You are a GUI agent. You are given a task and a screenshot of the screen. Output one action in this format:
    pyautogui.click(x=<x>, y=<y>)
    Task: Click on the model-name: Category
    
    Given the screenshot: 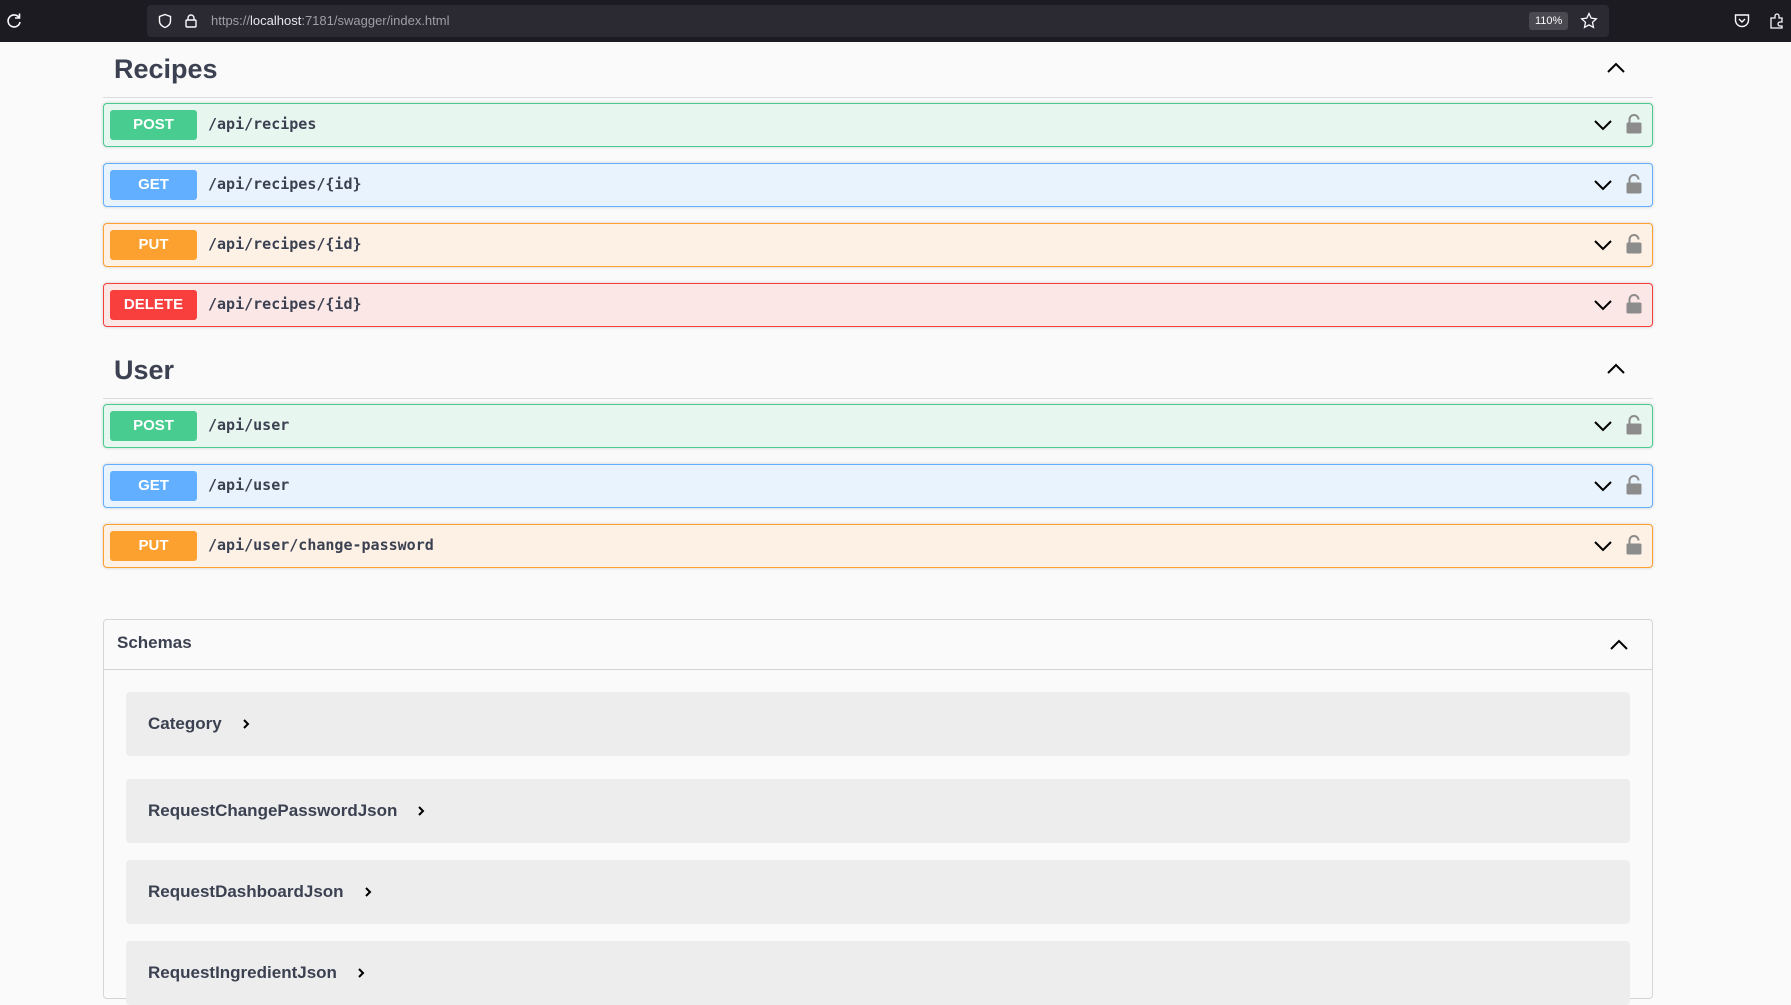 What is the action you would take?
    pyautogui.click(x=200, y=724)
    